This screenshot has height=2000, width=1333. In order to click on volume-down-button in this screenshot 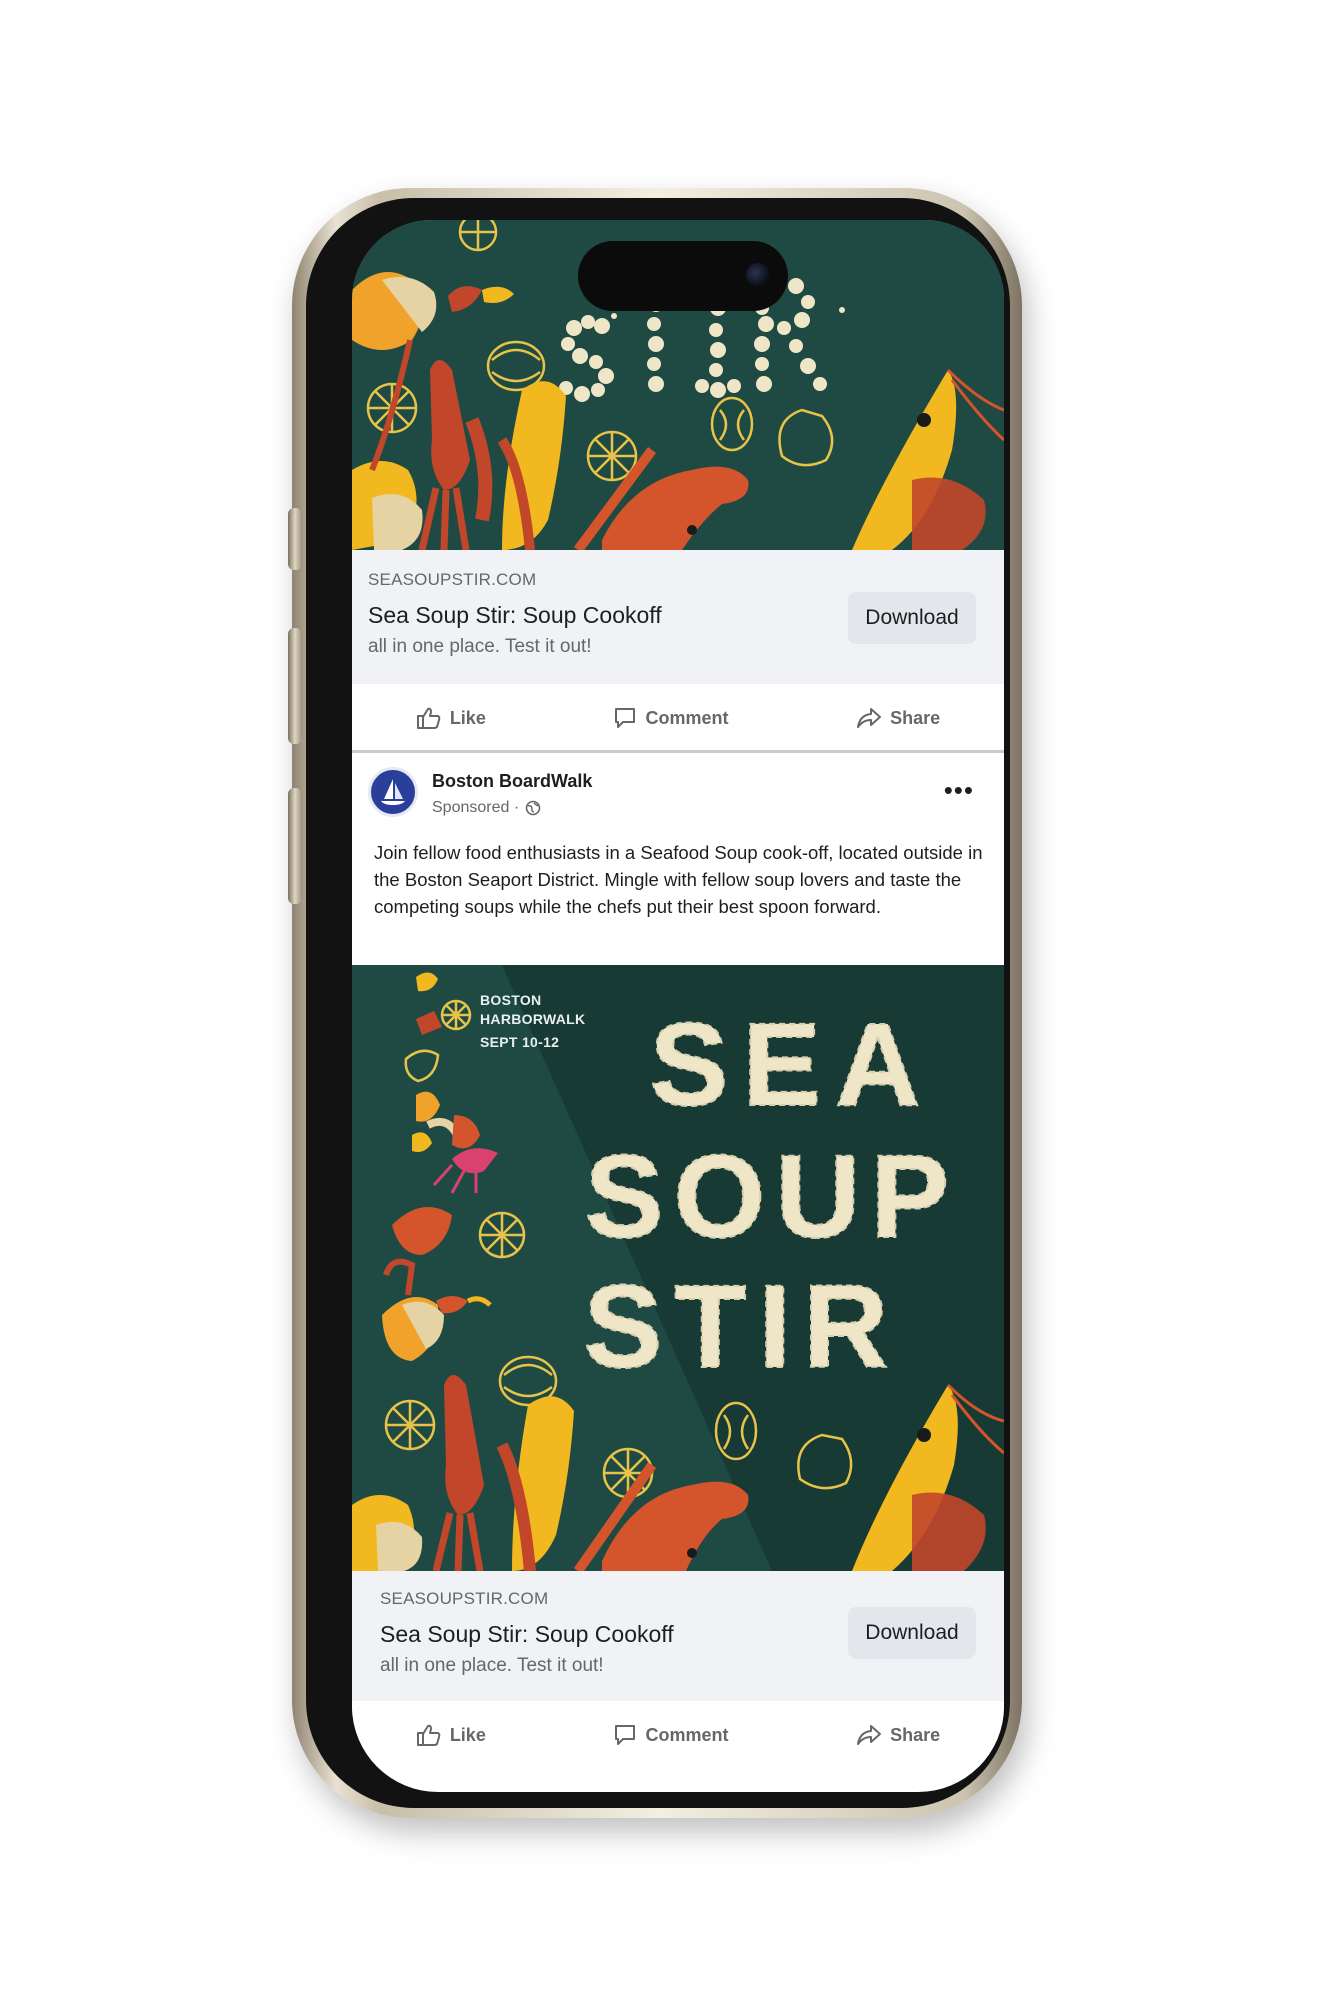, I will do `click(295, 846)`.